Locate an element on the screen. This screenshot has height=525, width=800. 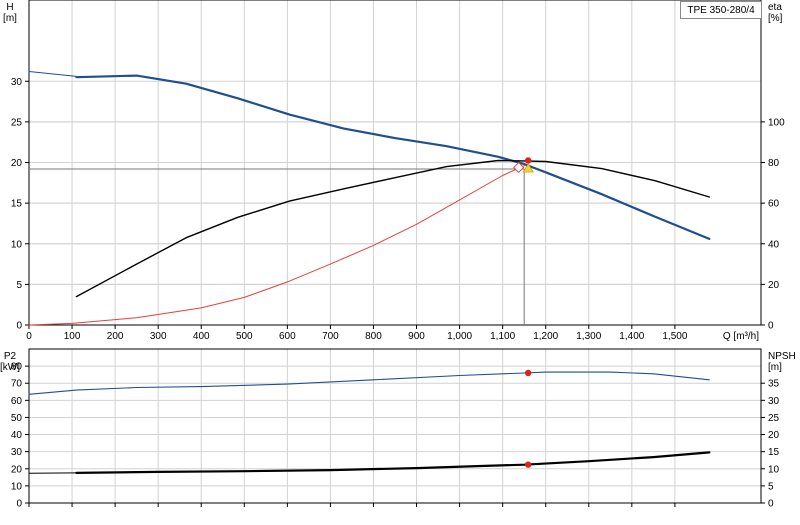
right-tick-label: 35 is located at coordinates (774, 384).